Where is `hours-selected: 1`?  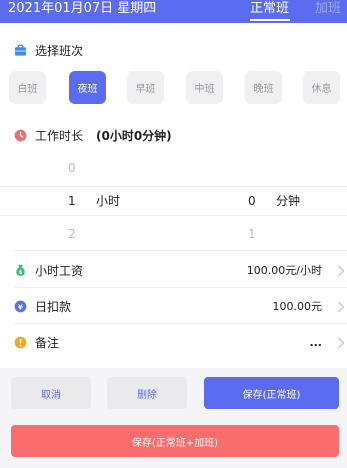 hours-selected: 1 is located at coordinates (72, 201).